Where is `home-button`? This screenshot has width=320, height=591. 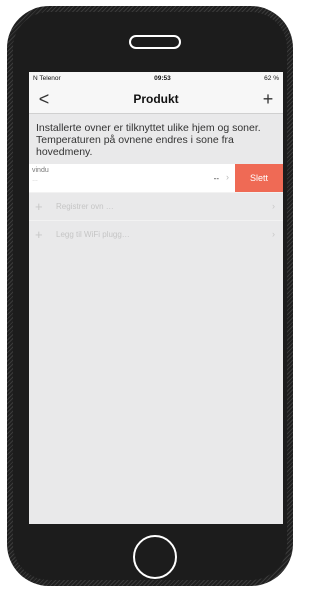
home-button is located at coordinates (155, 557).